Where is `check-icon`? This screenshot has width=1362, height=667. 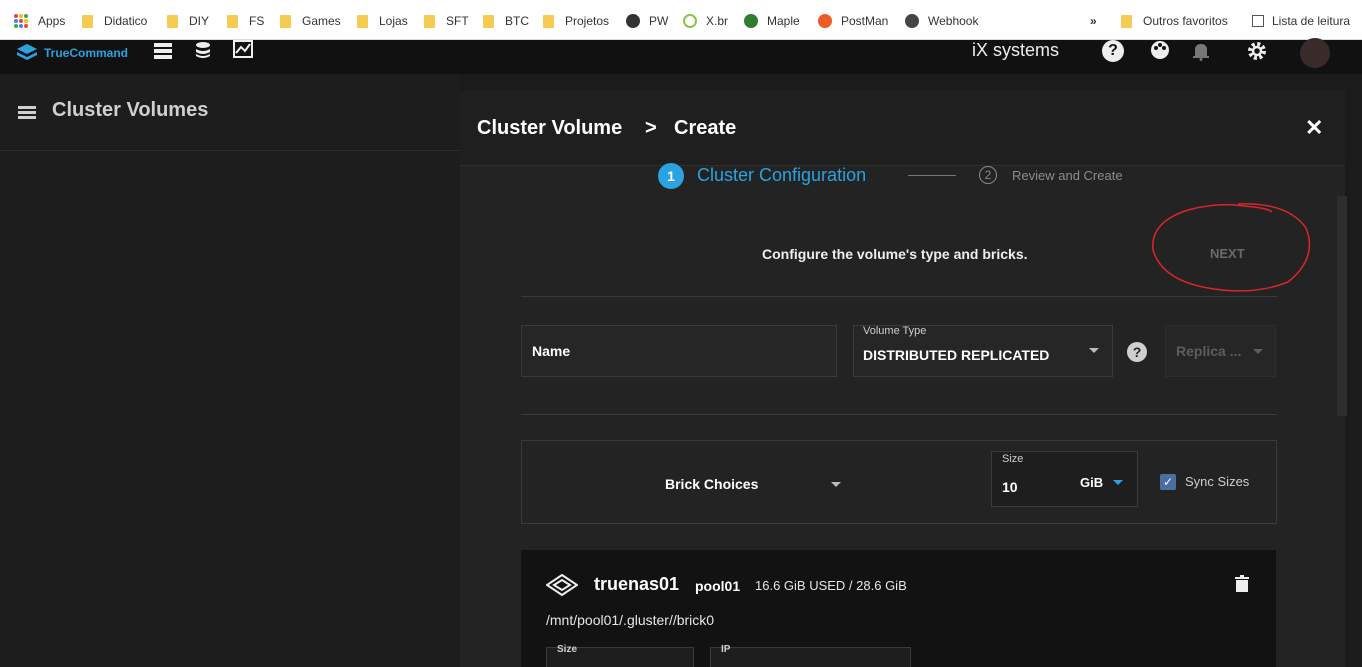 check-icon is located at coordinates (690, 21).